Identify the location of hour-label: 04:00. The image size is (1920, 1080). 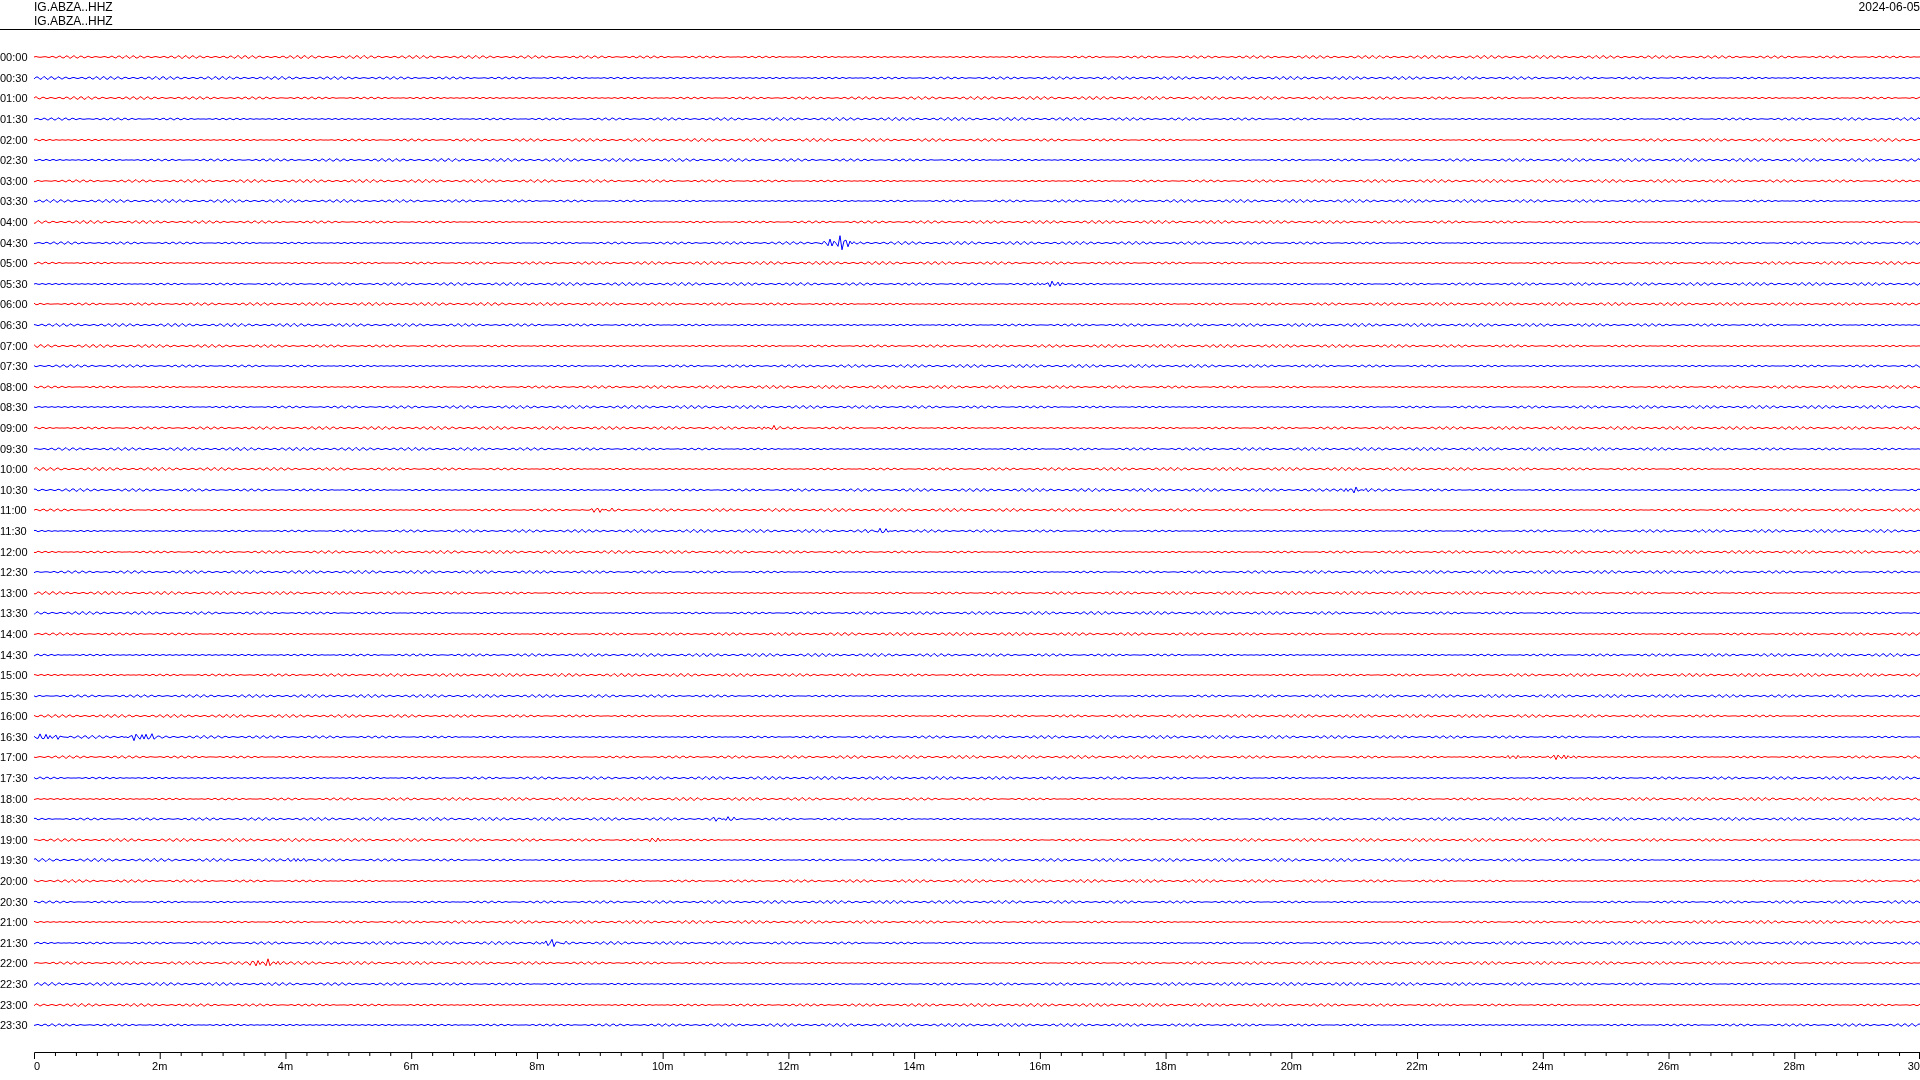
(14, 222).